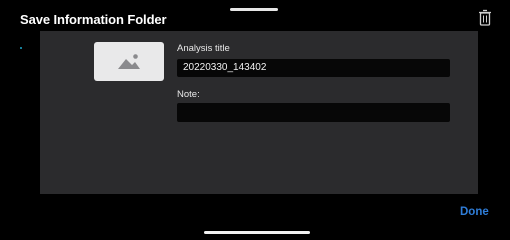 The height and width of the screenshot is (240, 510). What do you see at coordinates (203, 48) in the screenshot?
I see `analysis-title-label: Analysis title` at bounding box center [203, 48].